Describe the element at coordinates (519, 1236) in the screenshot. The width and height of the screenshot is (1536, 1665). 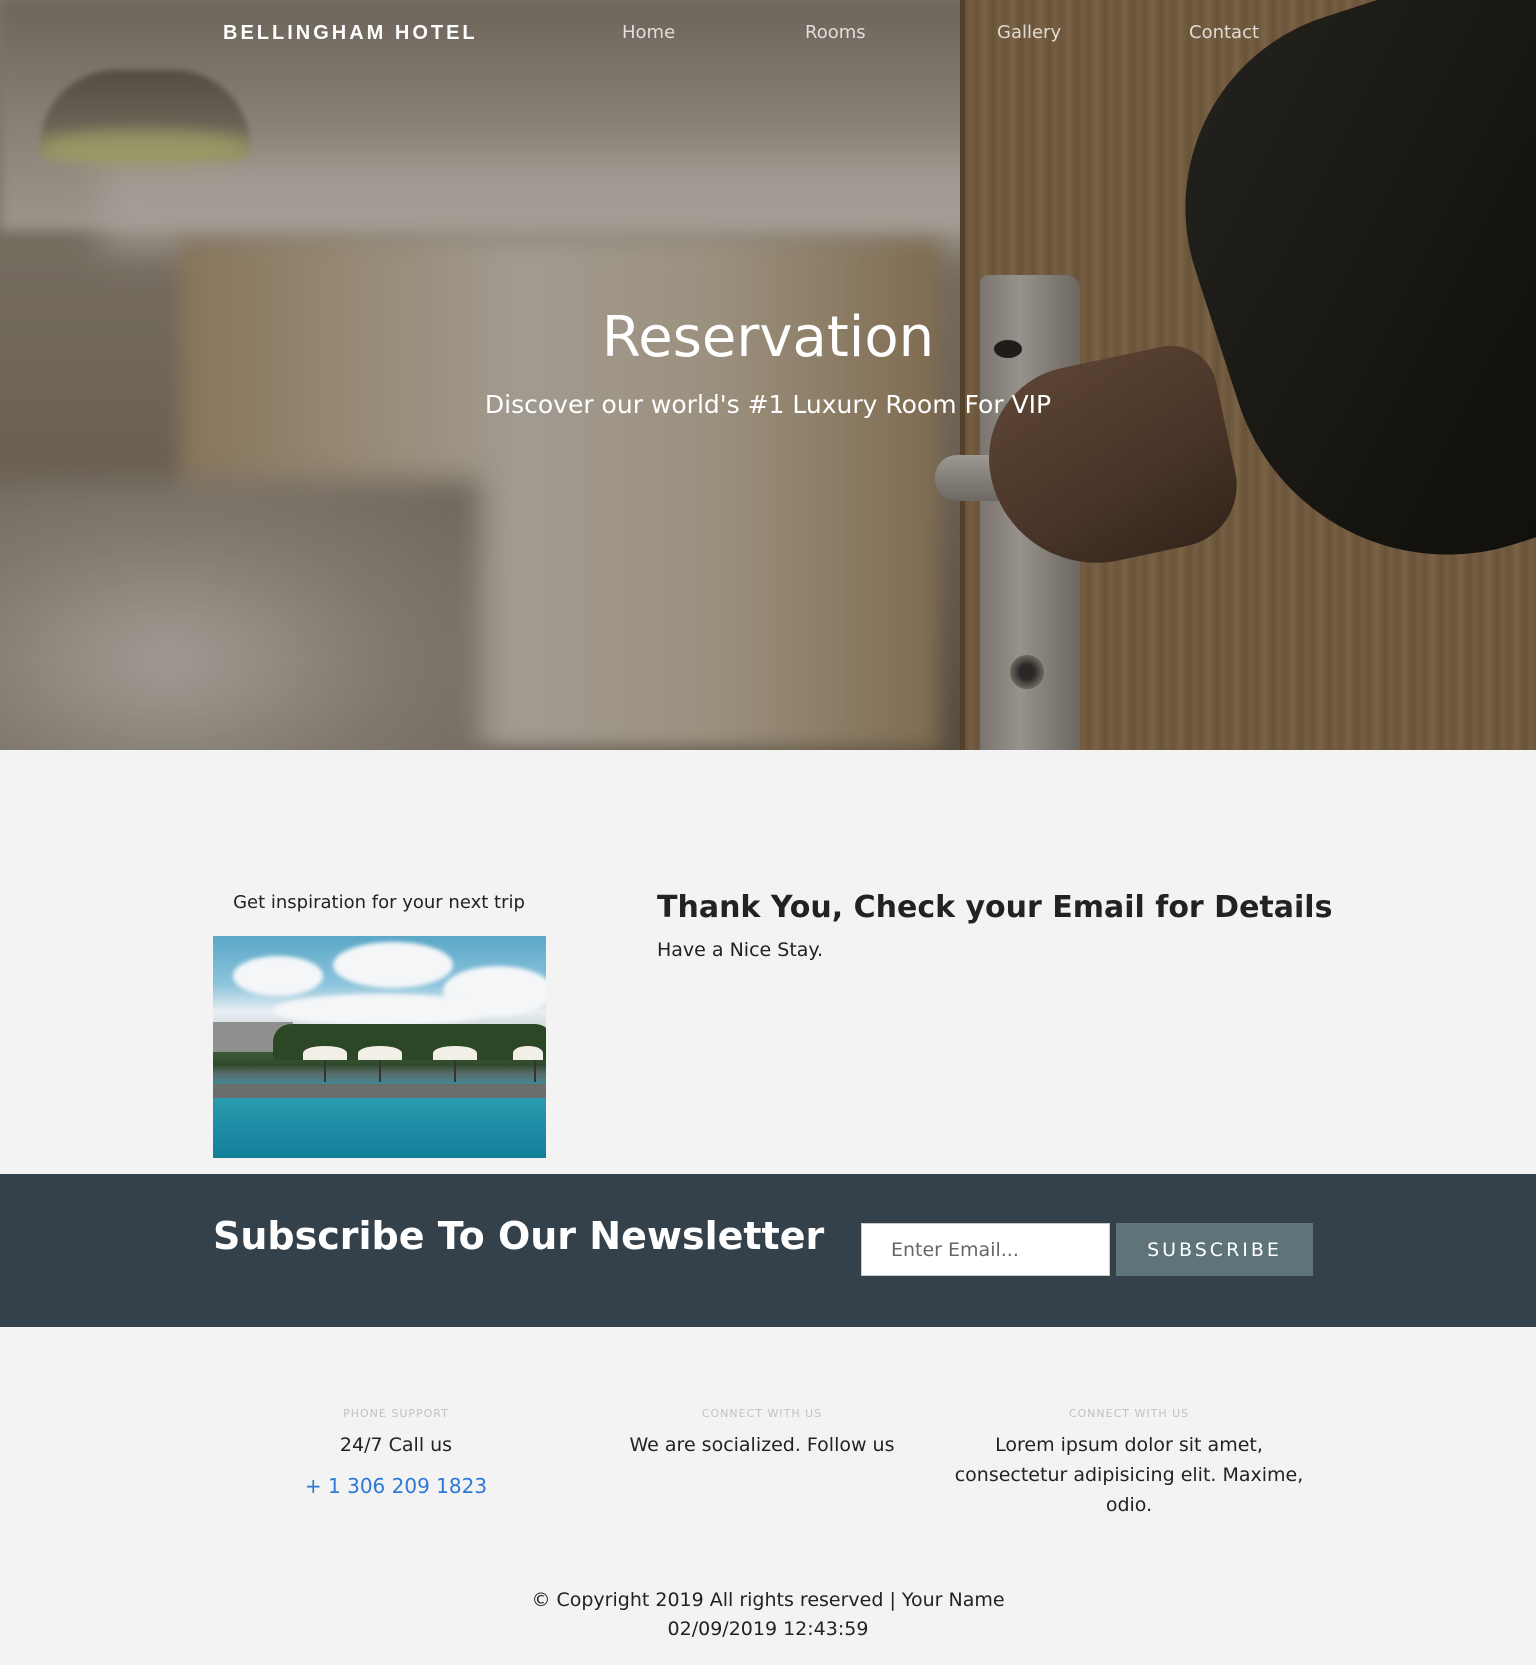
I see `newsletter-title: Subscribe To Our Newsletter` at that location.